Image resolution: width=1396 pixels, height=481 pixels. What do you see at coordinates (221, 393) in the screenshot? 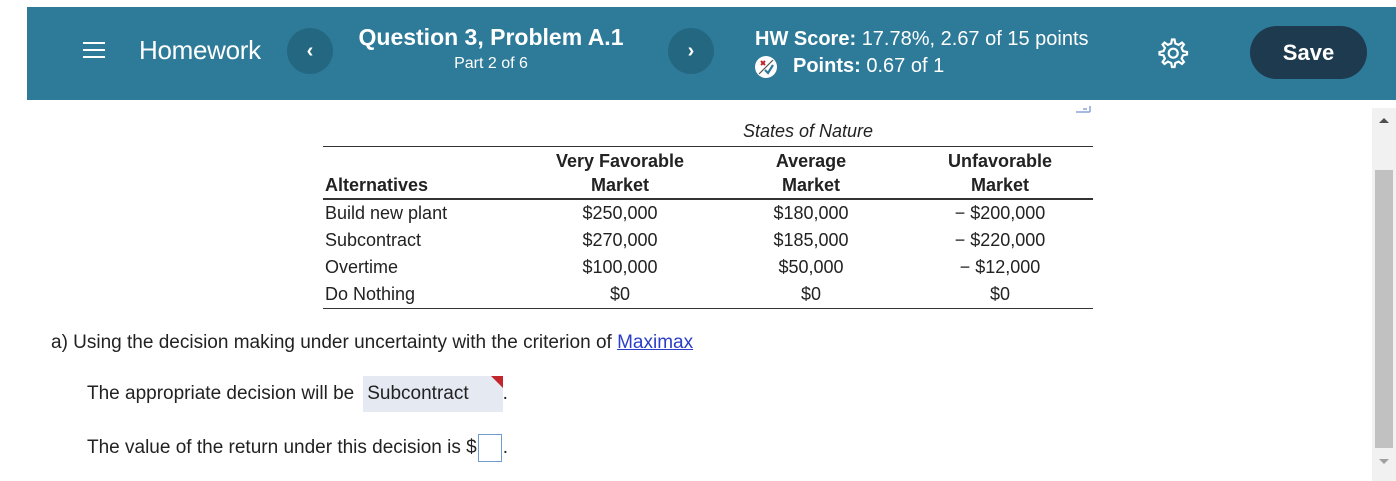
I see `decision-prefix: The appropriate decision will be` at bounding box center [221, 393].